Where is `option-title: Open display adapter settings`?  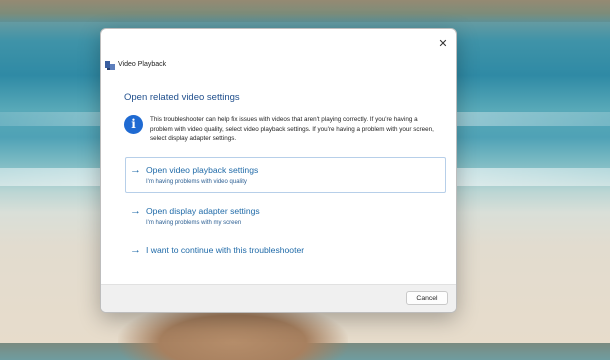 option-title: Open display adapter settings is located at coordinates (203, 211).